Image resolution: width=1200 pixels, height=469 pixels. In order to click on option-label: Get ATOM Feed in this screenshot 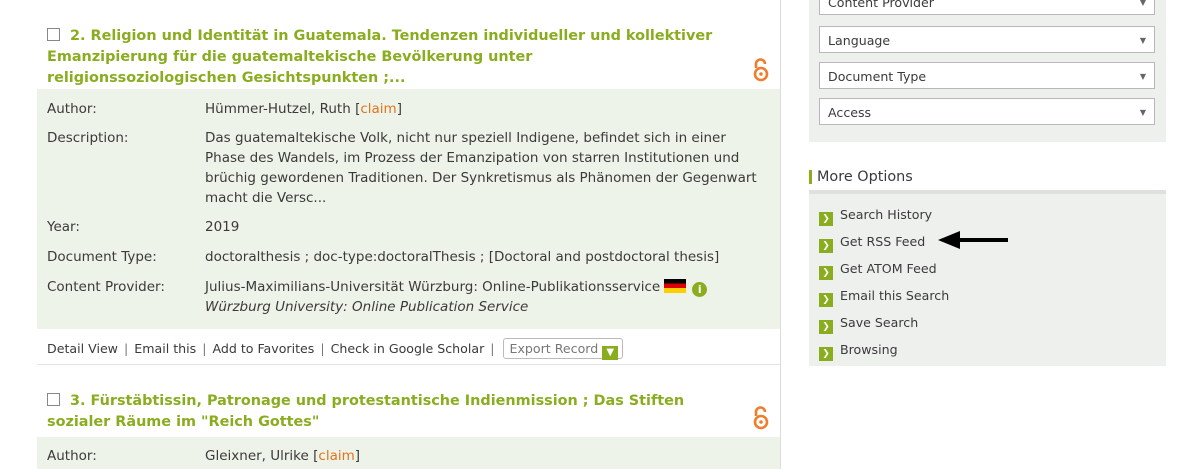, I will do `click(888, 268)`.